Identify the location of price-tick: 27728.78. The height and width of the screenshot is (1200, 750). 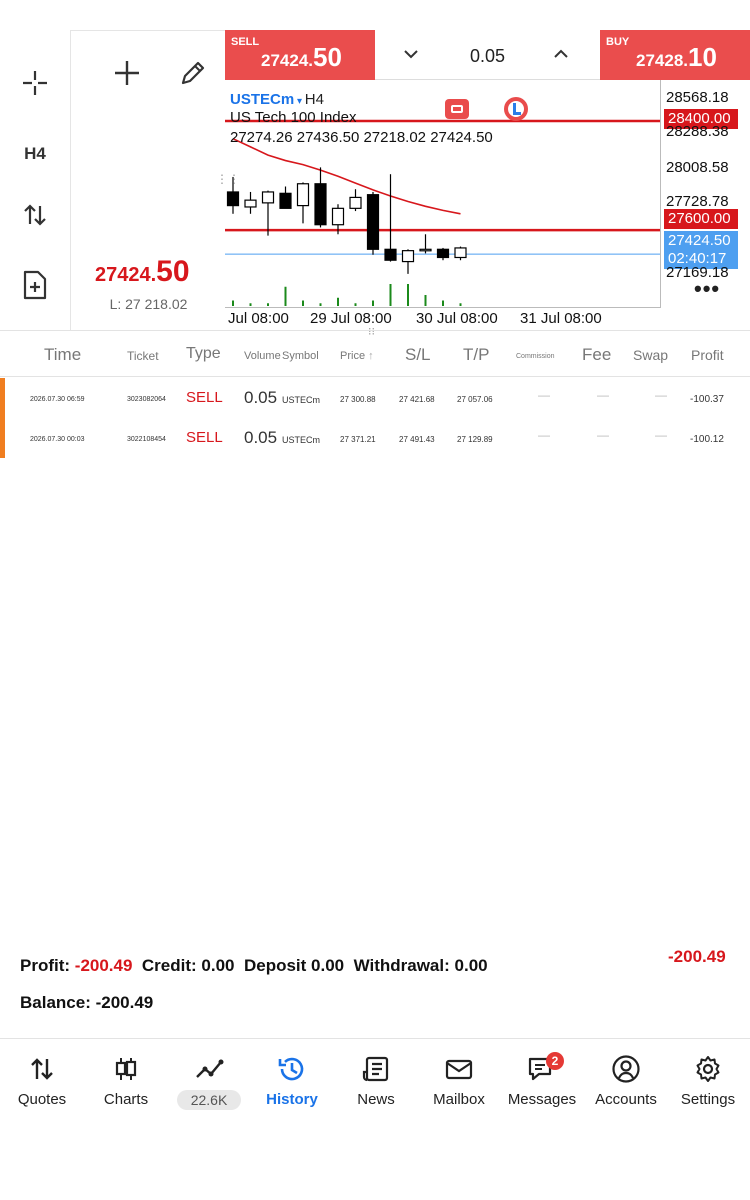
(697, 201).